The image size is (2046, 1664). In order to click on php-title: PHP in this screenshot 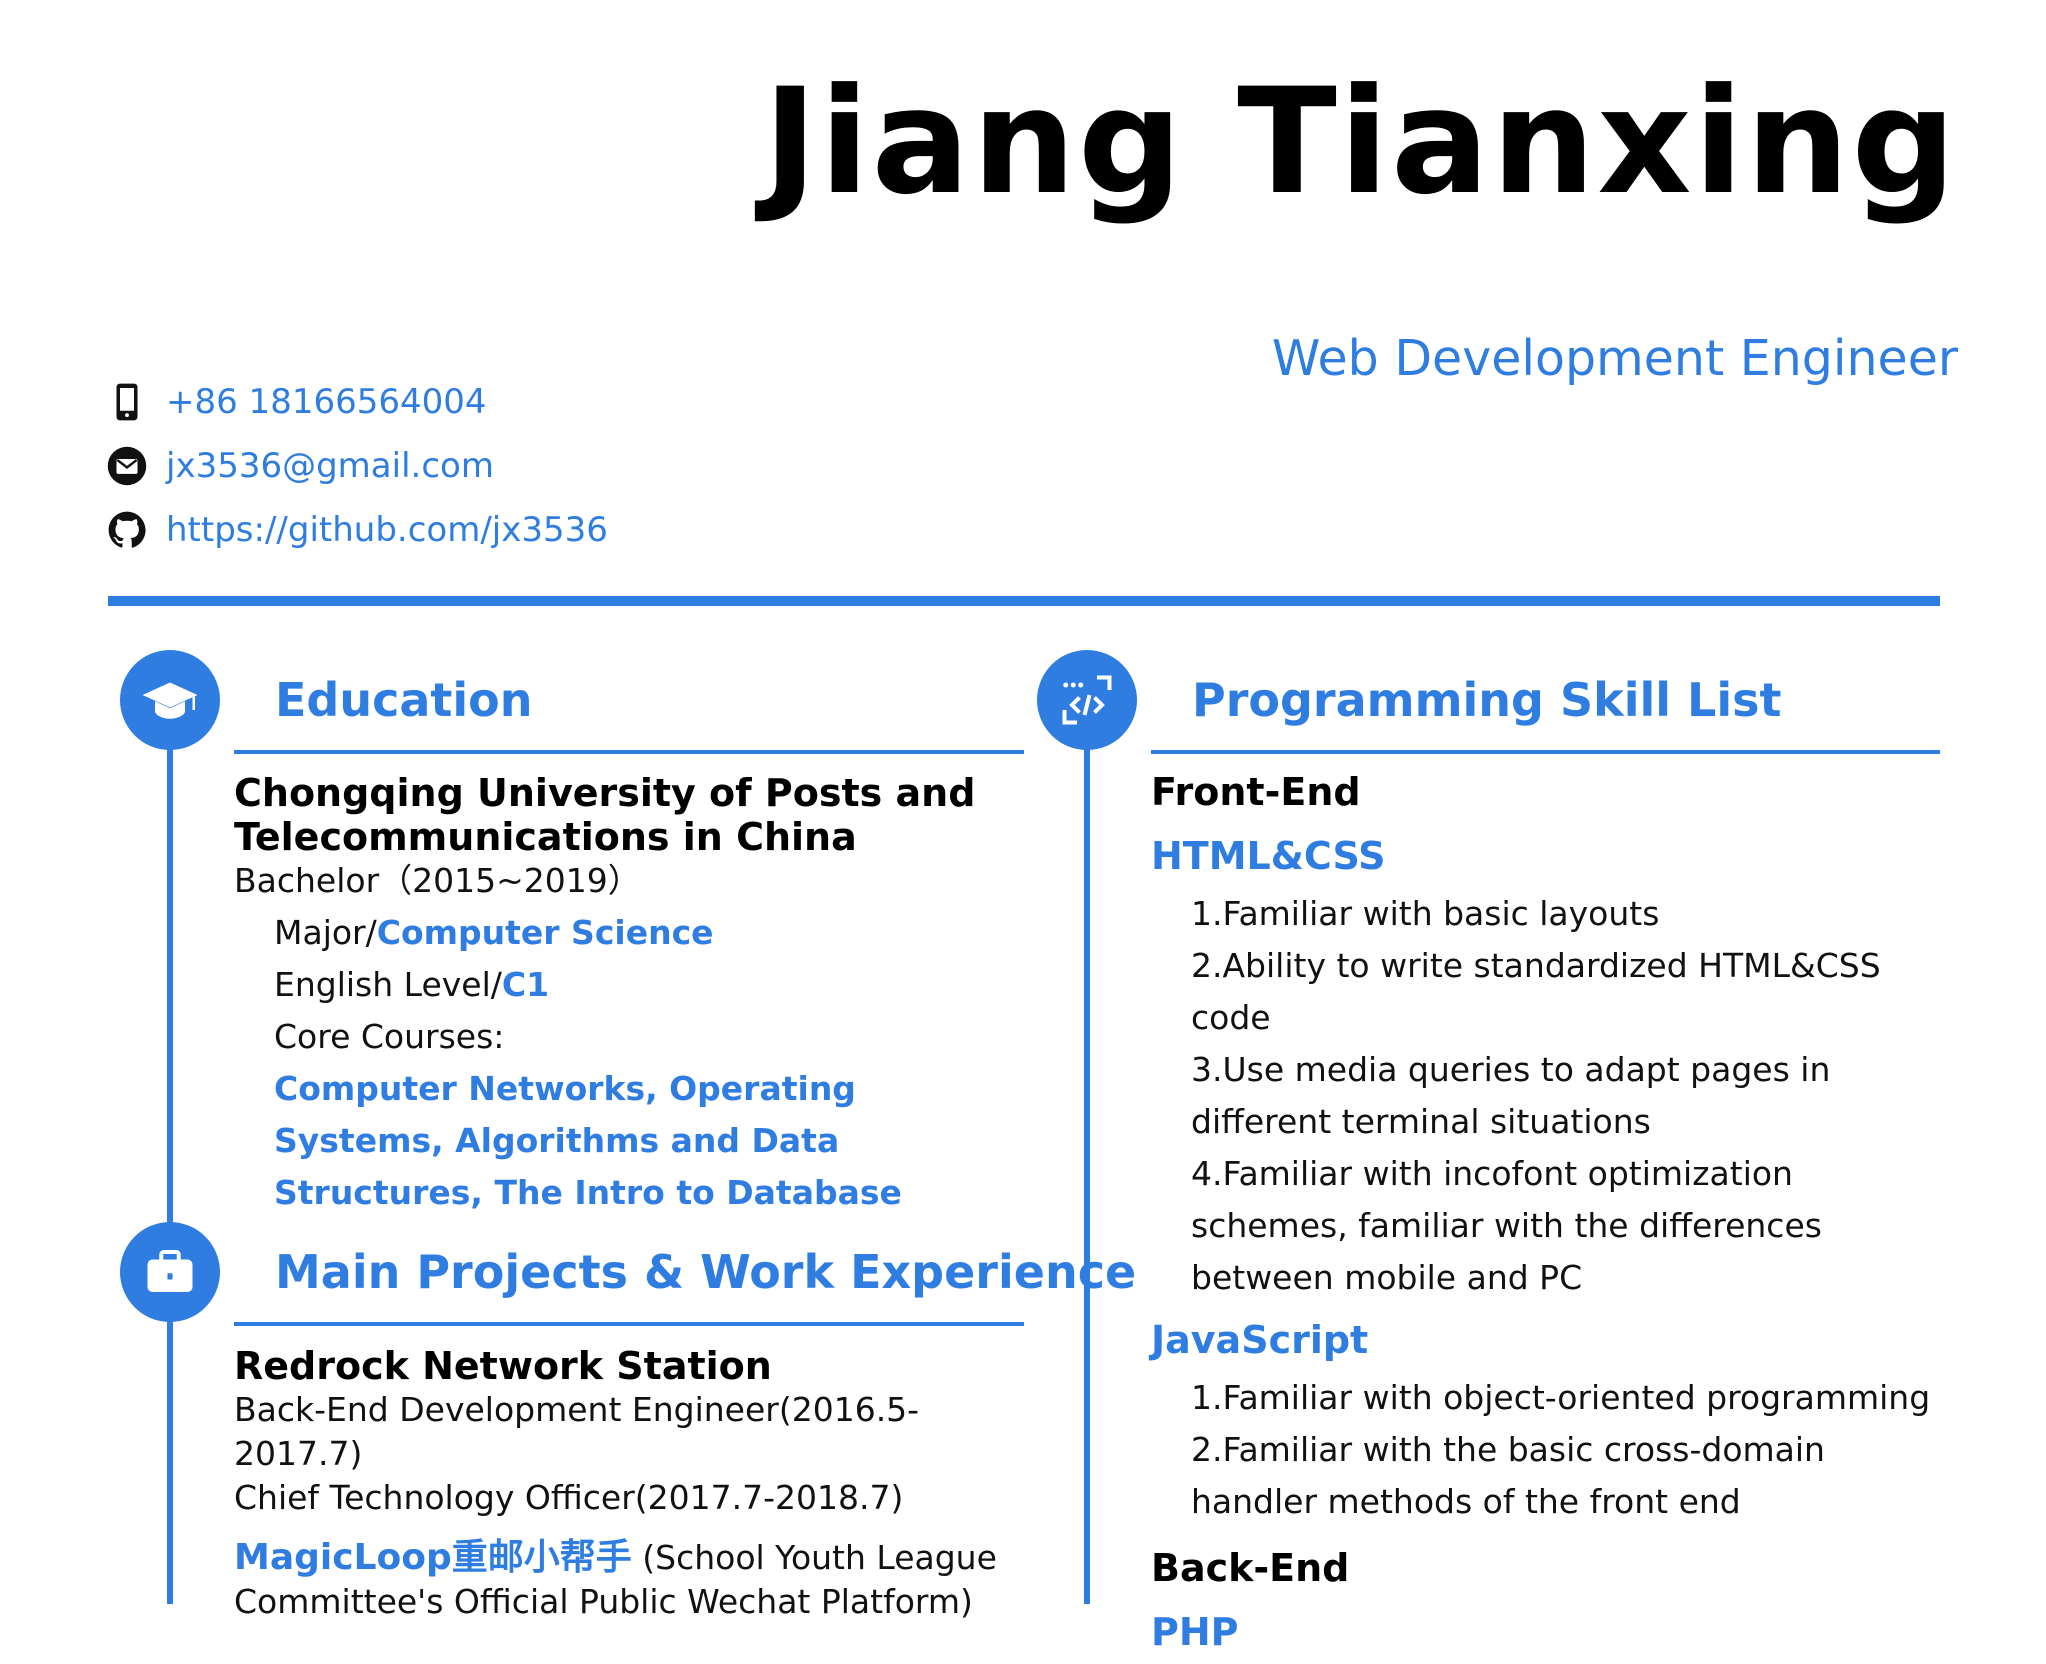, I will do `click(1195, 1632)`.